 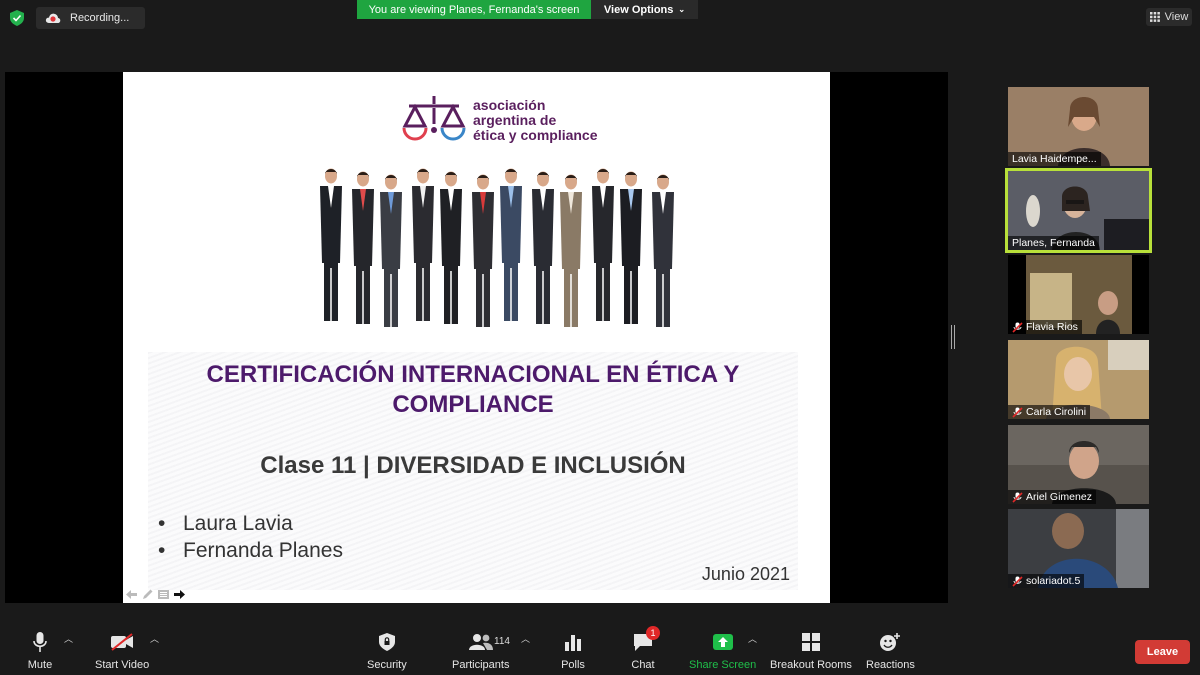 What do you see at coordinates (890, 642) in the screenshot?
I see `smiley-add-icon` at bounding box center [890, 642].